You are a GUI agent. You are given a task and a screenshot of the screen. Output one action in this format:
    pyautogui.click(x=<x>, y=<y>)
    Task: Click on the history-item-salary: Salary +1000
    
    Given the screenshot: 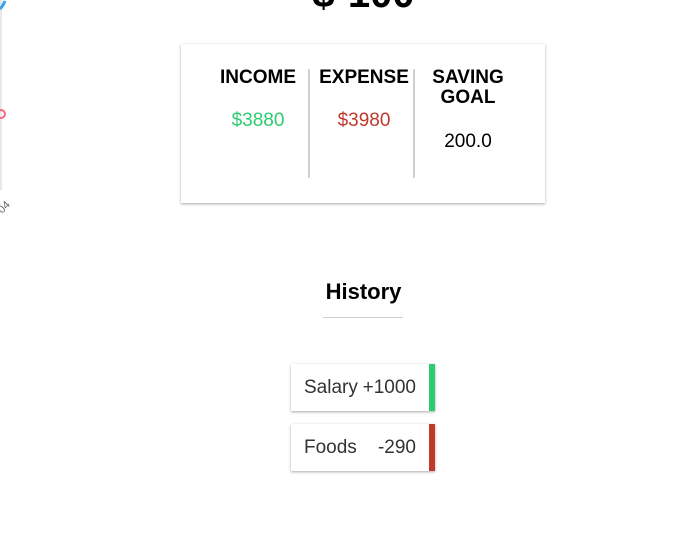 What is the action you would take?
    pyautogui.click(x=363, y=387)
    